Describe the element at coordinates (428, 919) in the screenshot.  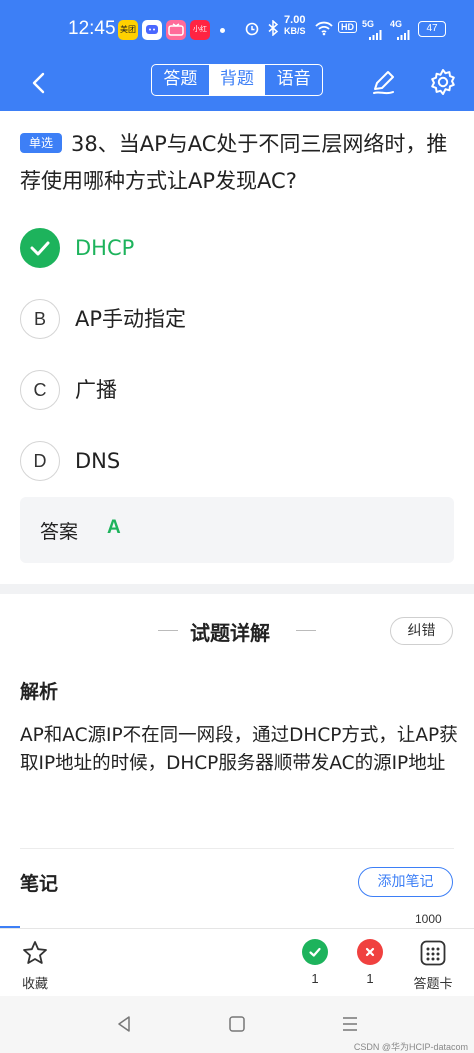
I see `note-char-limit: 1000` at that location.